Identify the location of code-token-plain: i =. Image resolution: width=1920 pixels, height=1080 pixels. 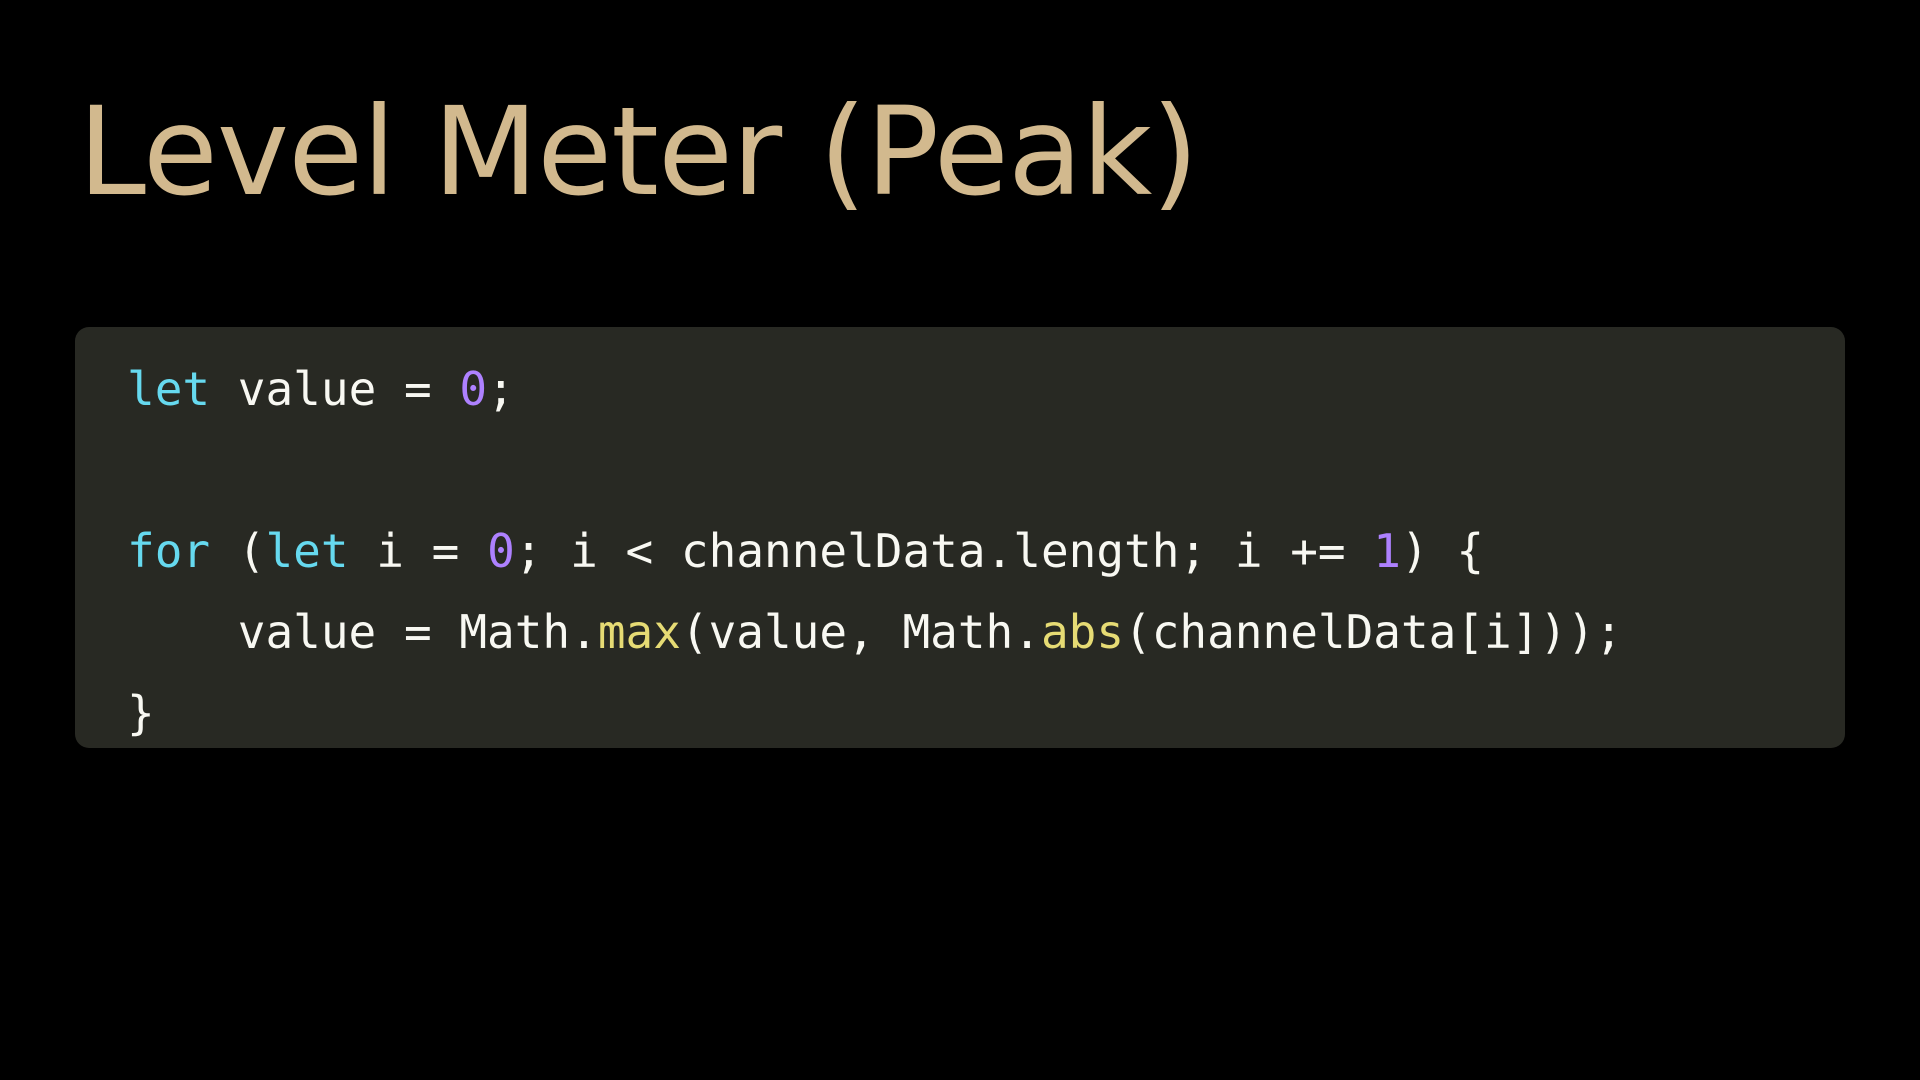
(418, 551).